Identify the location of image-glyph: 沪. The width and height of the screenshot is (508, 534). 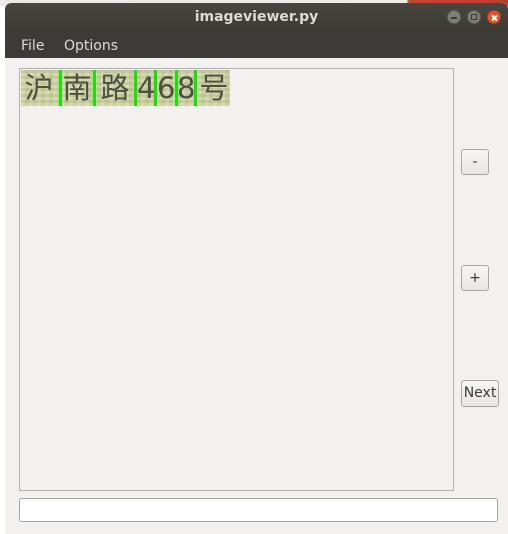
(39, 88).